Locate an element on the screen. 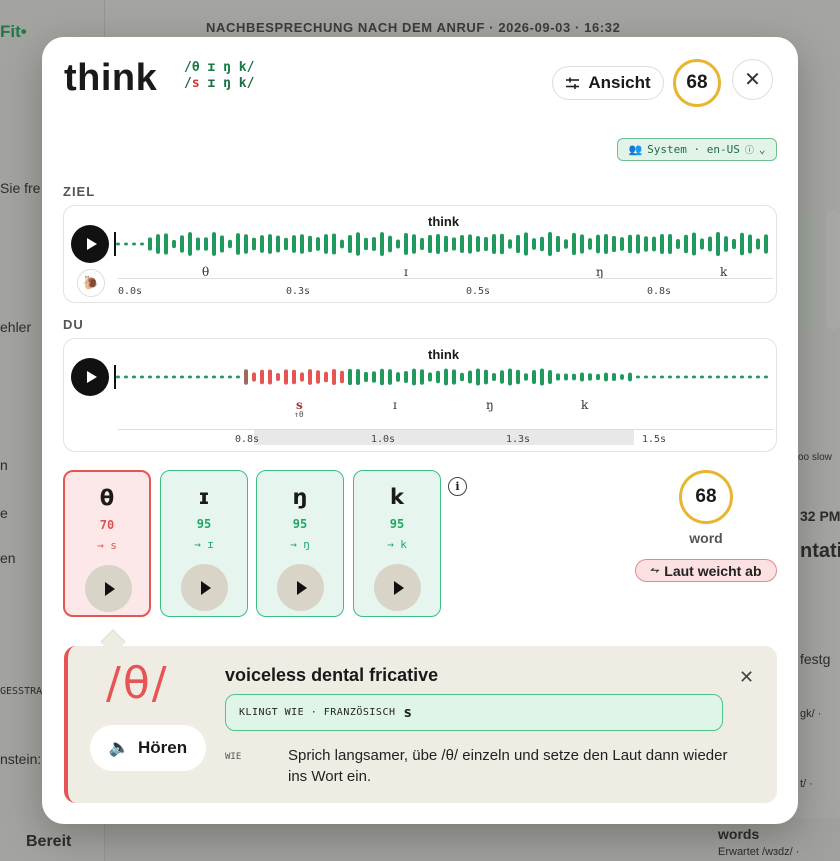 This screenshot has height=861, width=840. system-voice-selector: 👥 System · en-US ⓘ ⌄ is located at coordinates (697, 149).